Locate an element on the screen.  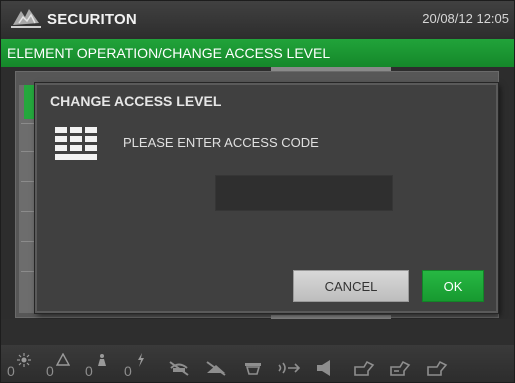
fault-counter: 0 is located at coordinates (102, 366).